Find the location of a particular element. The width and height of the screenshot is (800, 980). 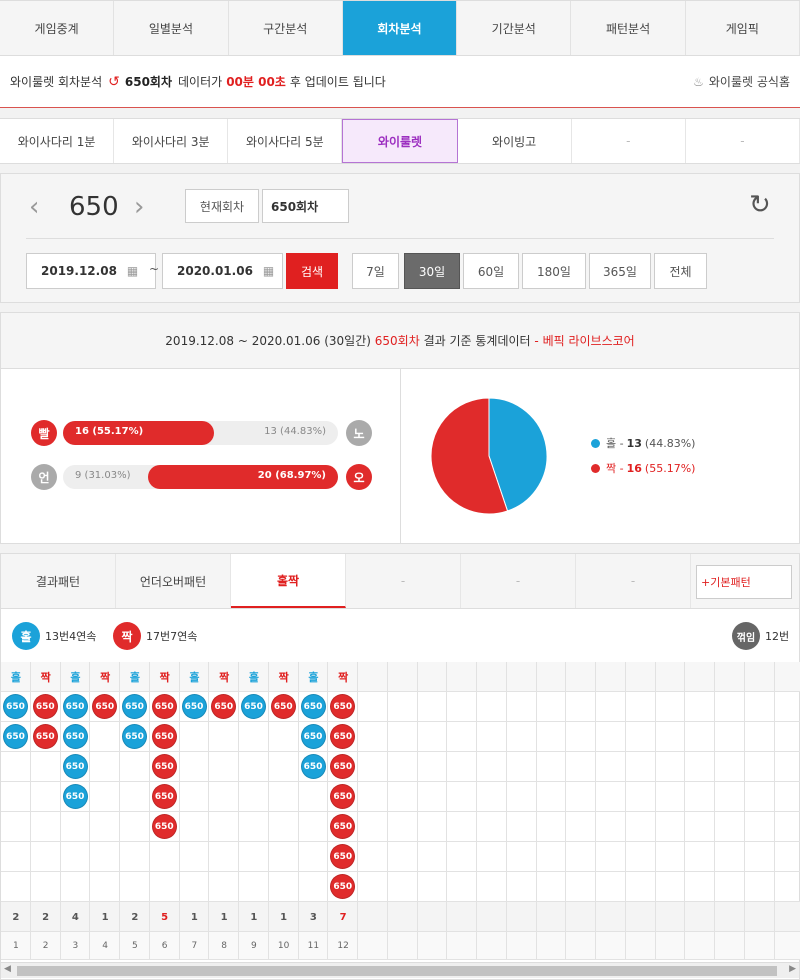

start-date-field: 2019.12.08 ▦ is located at coordinates (91, 271).